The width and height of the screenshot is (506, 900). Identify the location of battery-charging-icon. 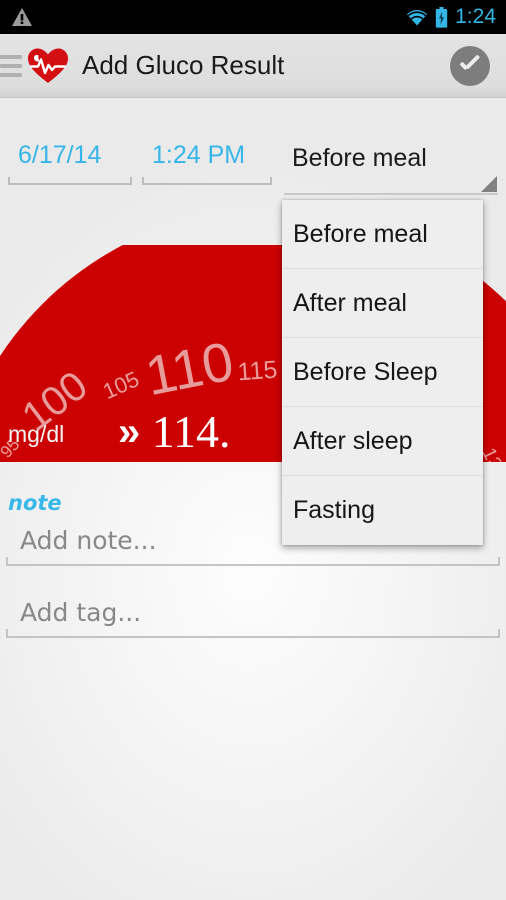
(441, 17).